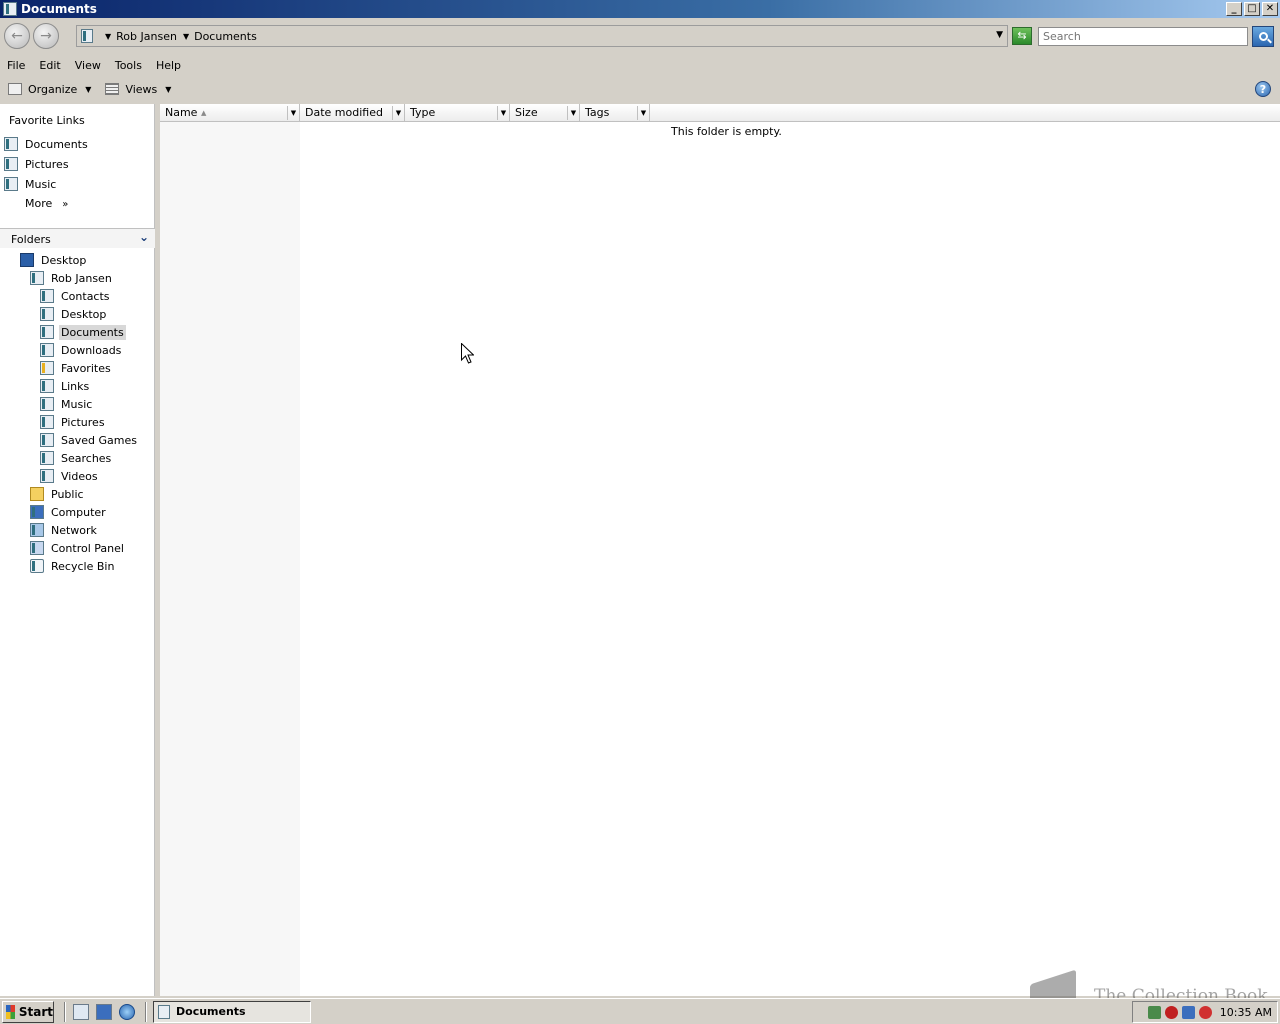  Describe the element at coordinates (47, 476) in the screenshot. I see `videos-folder-icon` at that location.